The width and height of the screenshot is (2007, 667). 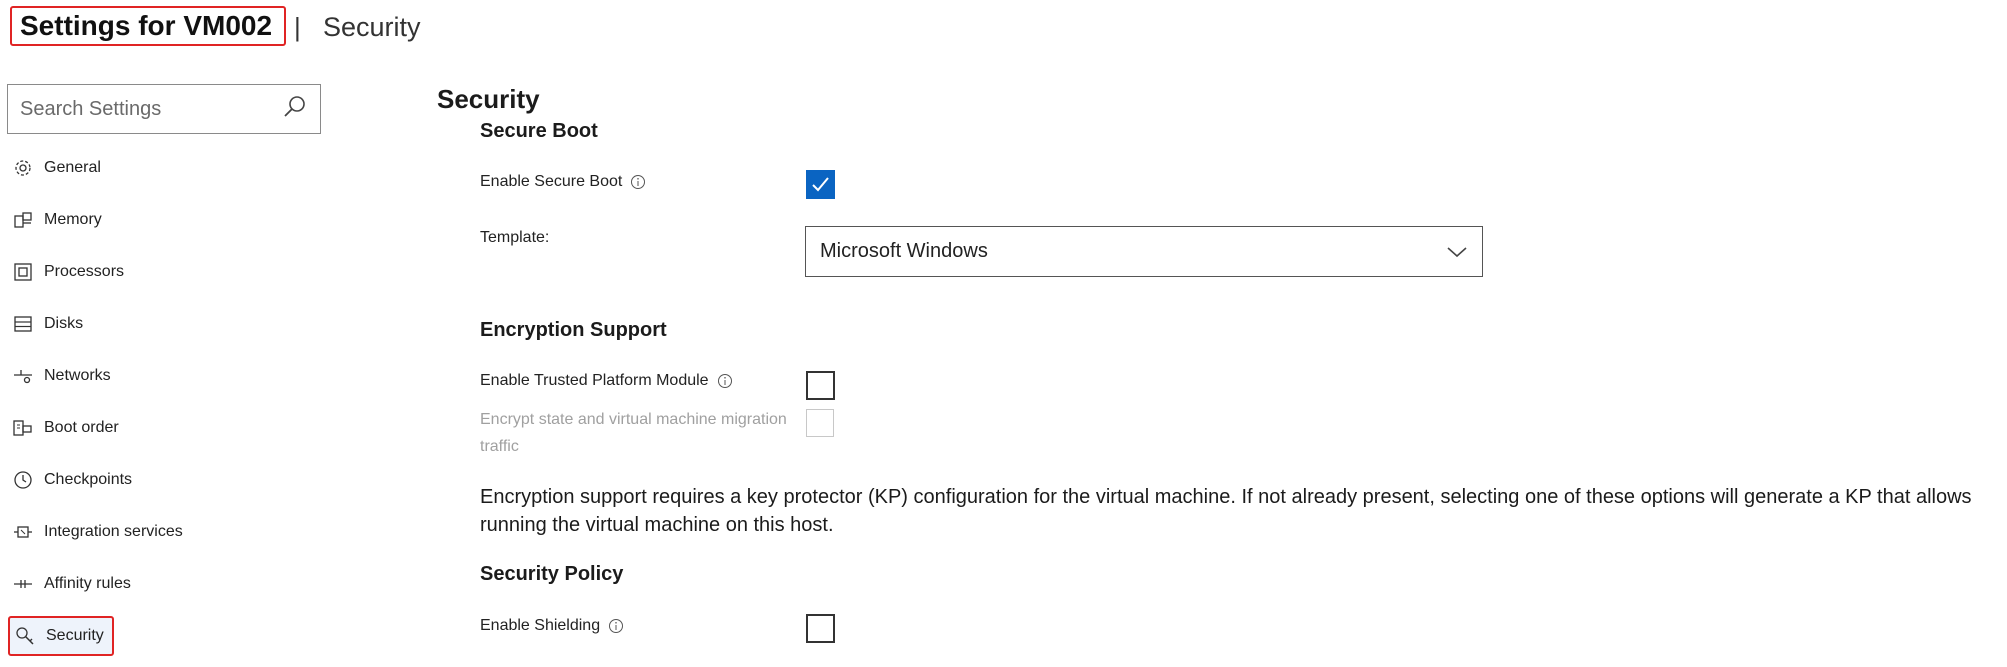 I want to click on encryption-support-heading: Encryption Support, so click(x=573, y=330).